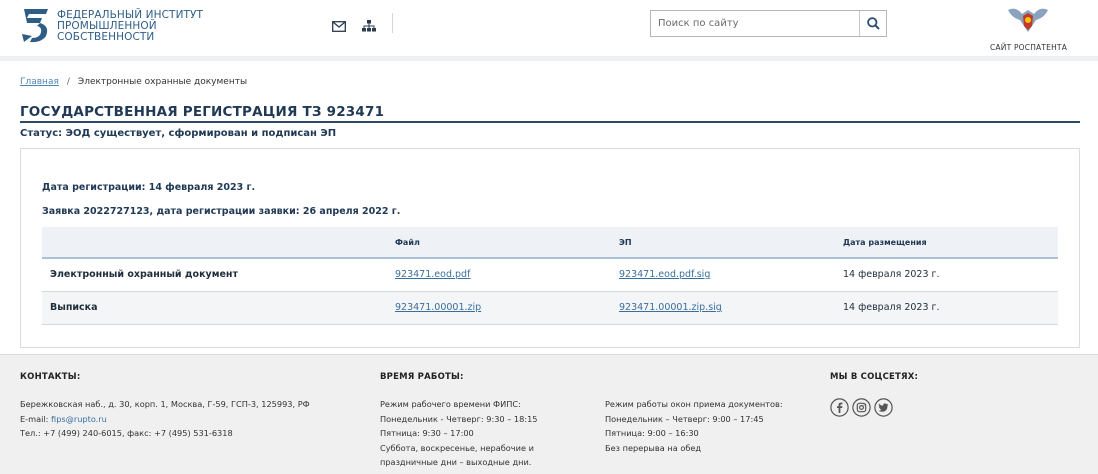 This screenshot has height=474, width=1098. What do you see at coordinates (456, 462) in the screenshot?
I see `fips-hours-line: праздничные дни – выходные дни.` at bounding box center [456, 462].